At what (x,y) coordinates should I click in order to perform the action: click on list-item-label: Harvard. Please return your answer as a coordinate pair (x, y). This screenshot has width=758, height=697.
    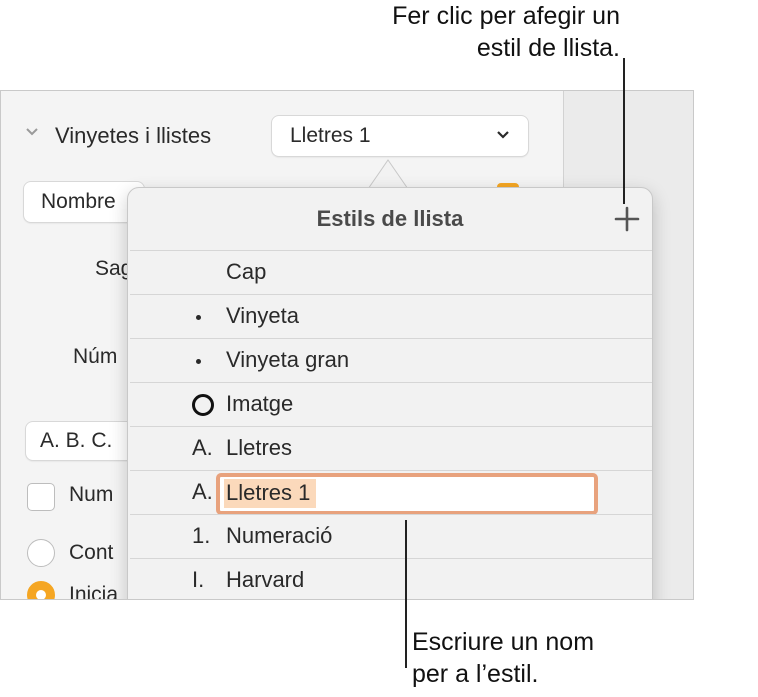
    Looking at the image, I should click on (265, 579).